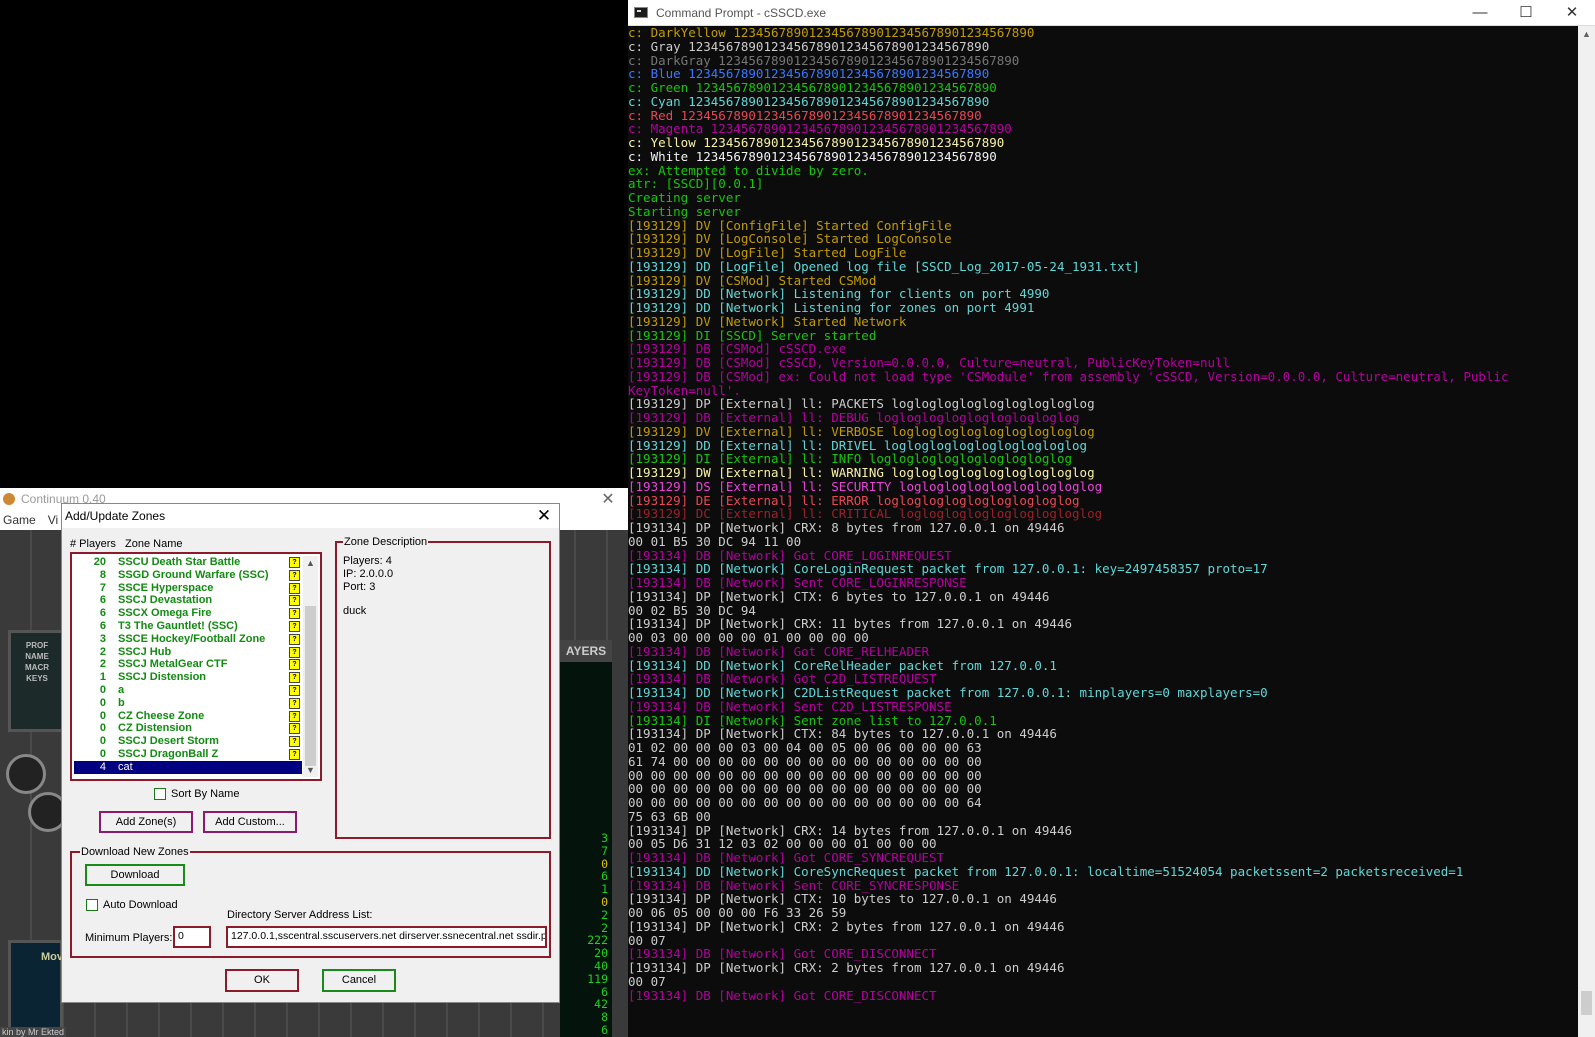  I want to click on maximize-button: ☐, so click(1526, 12).